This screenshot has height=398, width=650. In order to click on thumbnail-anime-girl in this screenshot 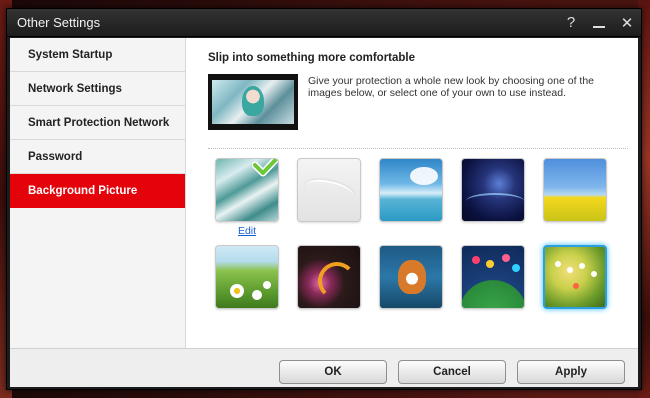, I will do `click(247, 190)`.